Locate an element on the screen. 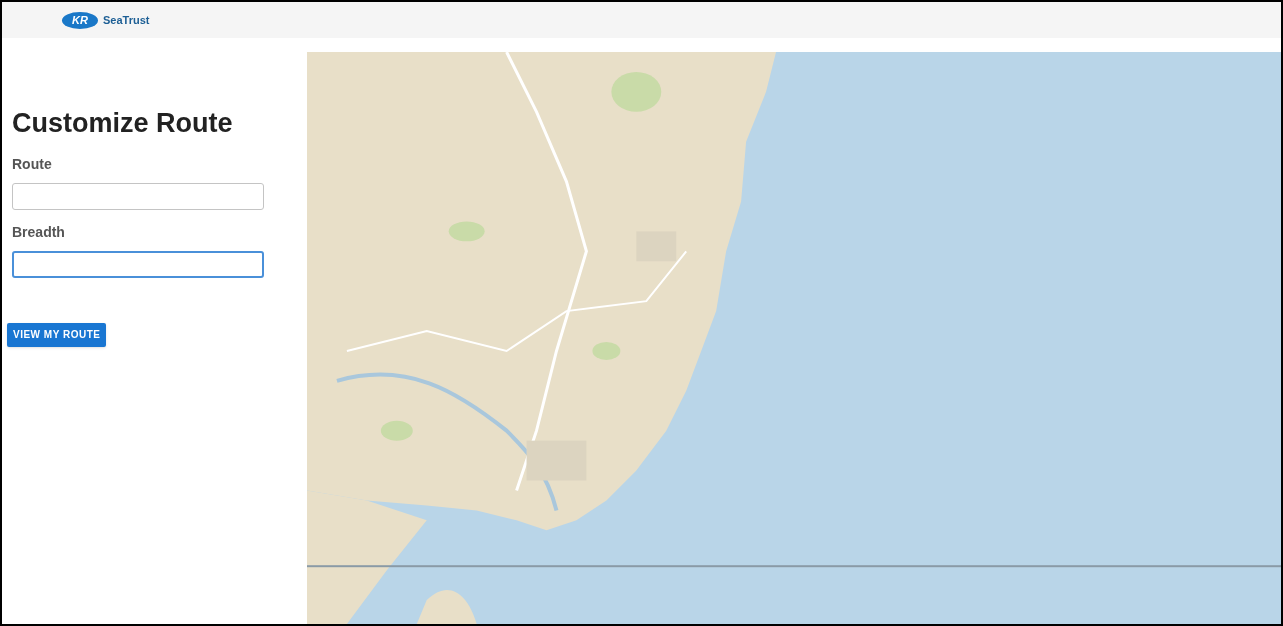  logo: KR is located at coordinates (80, 20).